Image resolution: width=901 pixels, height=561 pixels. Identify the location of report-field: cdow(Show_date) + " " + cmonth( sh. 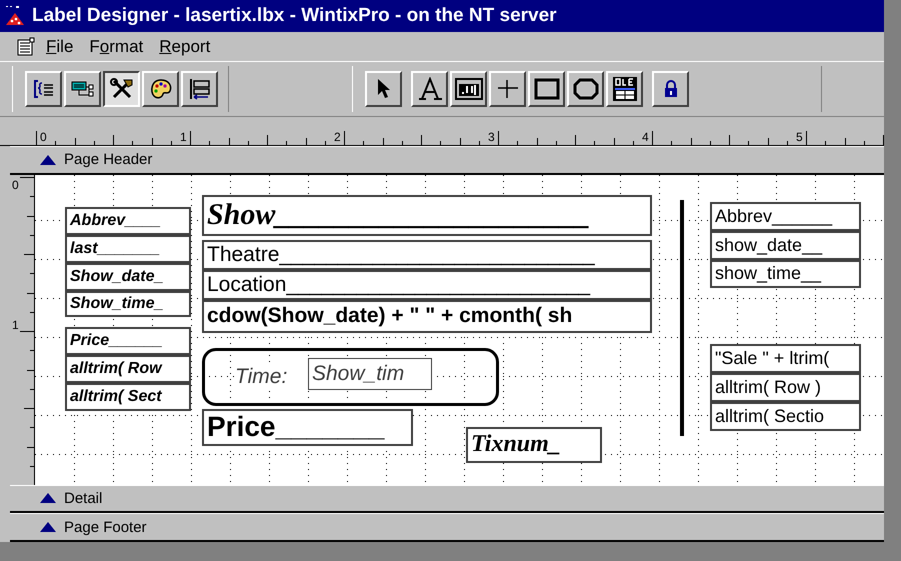
(427, 316).